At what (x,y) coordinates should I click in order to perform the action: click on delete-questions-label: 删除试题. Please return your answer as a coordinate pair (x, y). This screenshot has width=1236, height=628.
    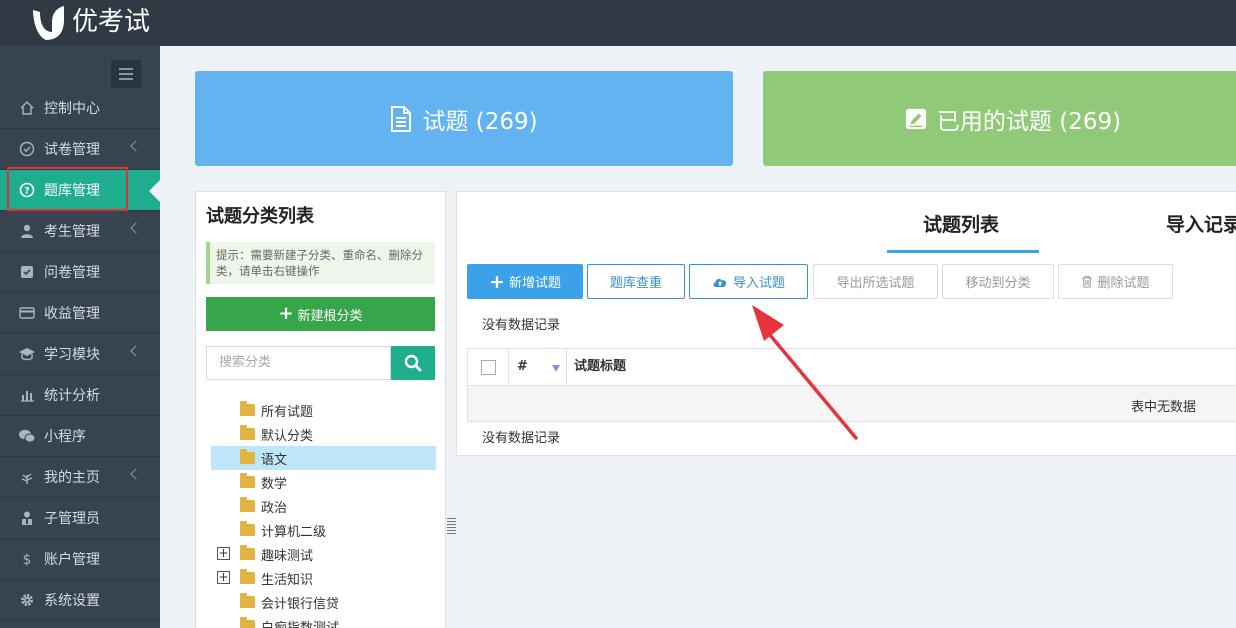
    Looking at the image, I should click on (1123, 283).